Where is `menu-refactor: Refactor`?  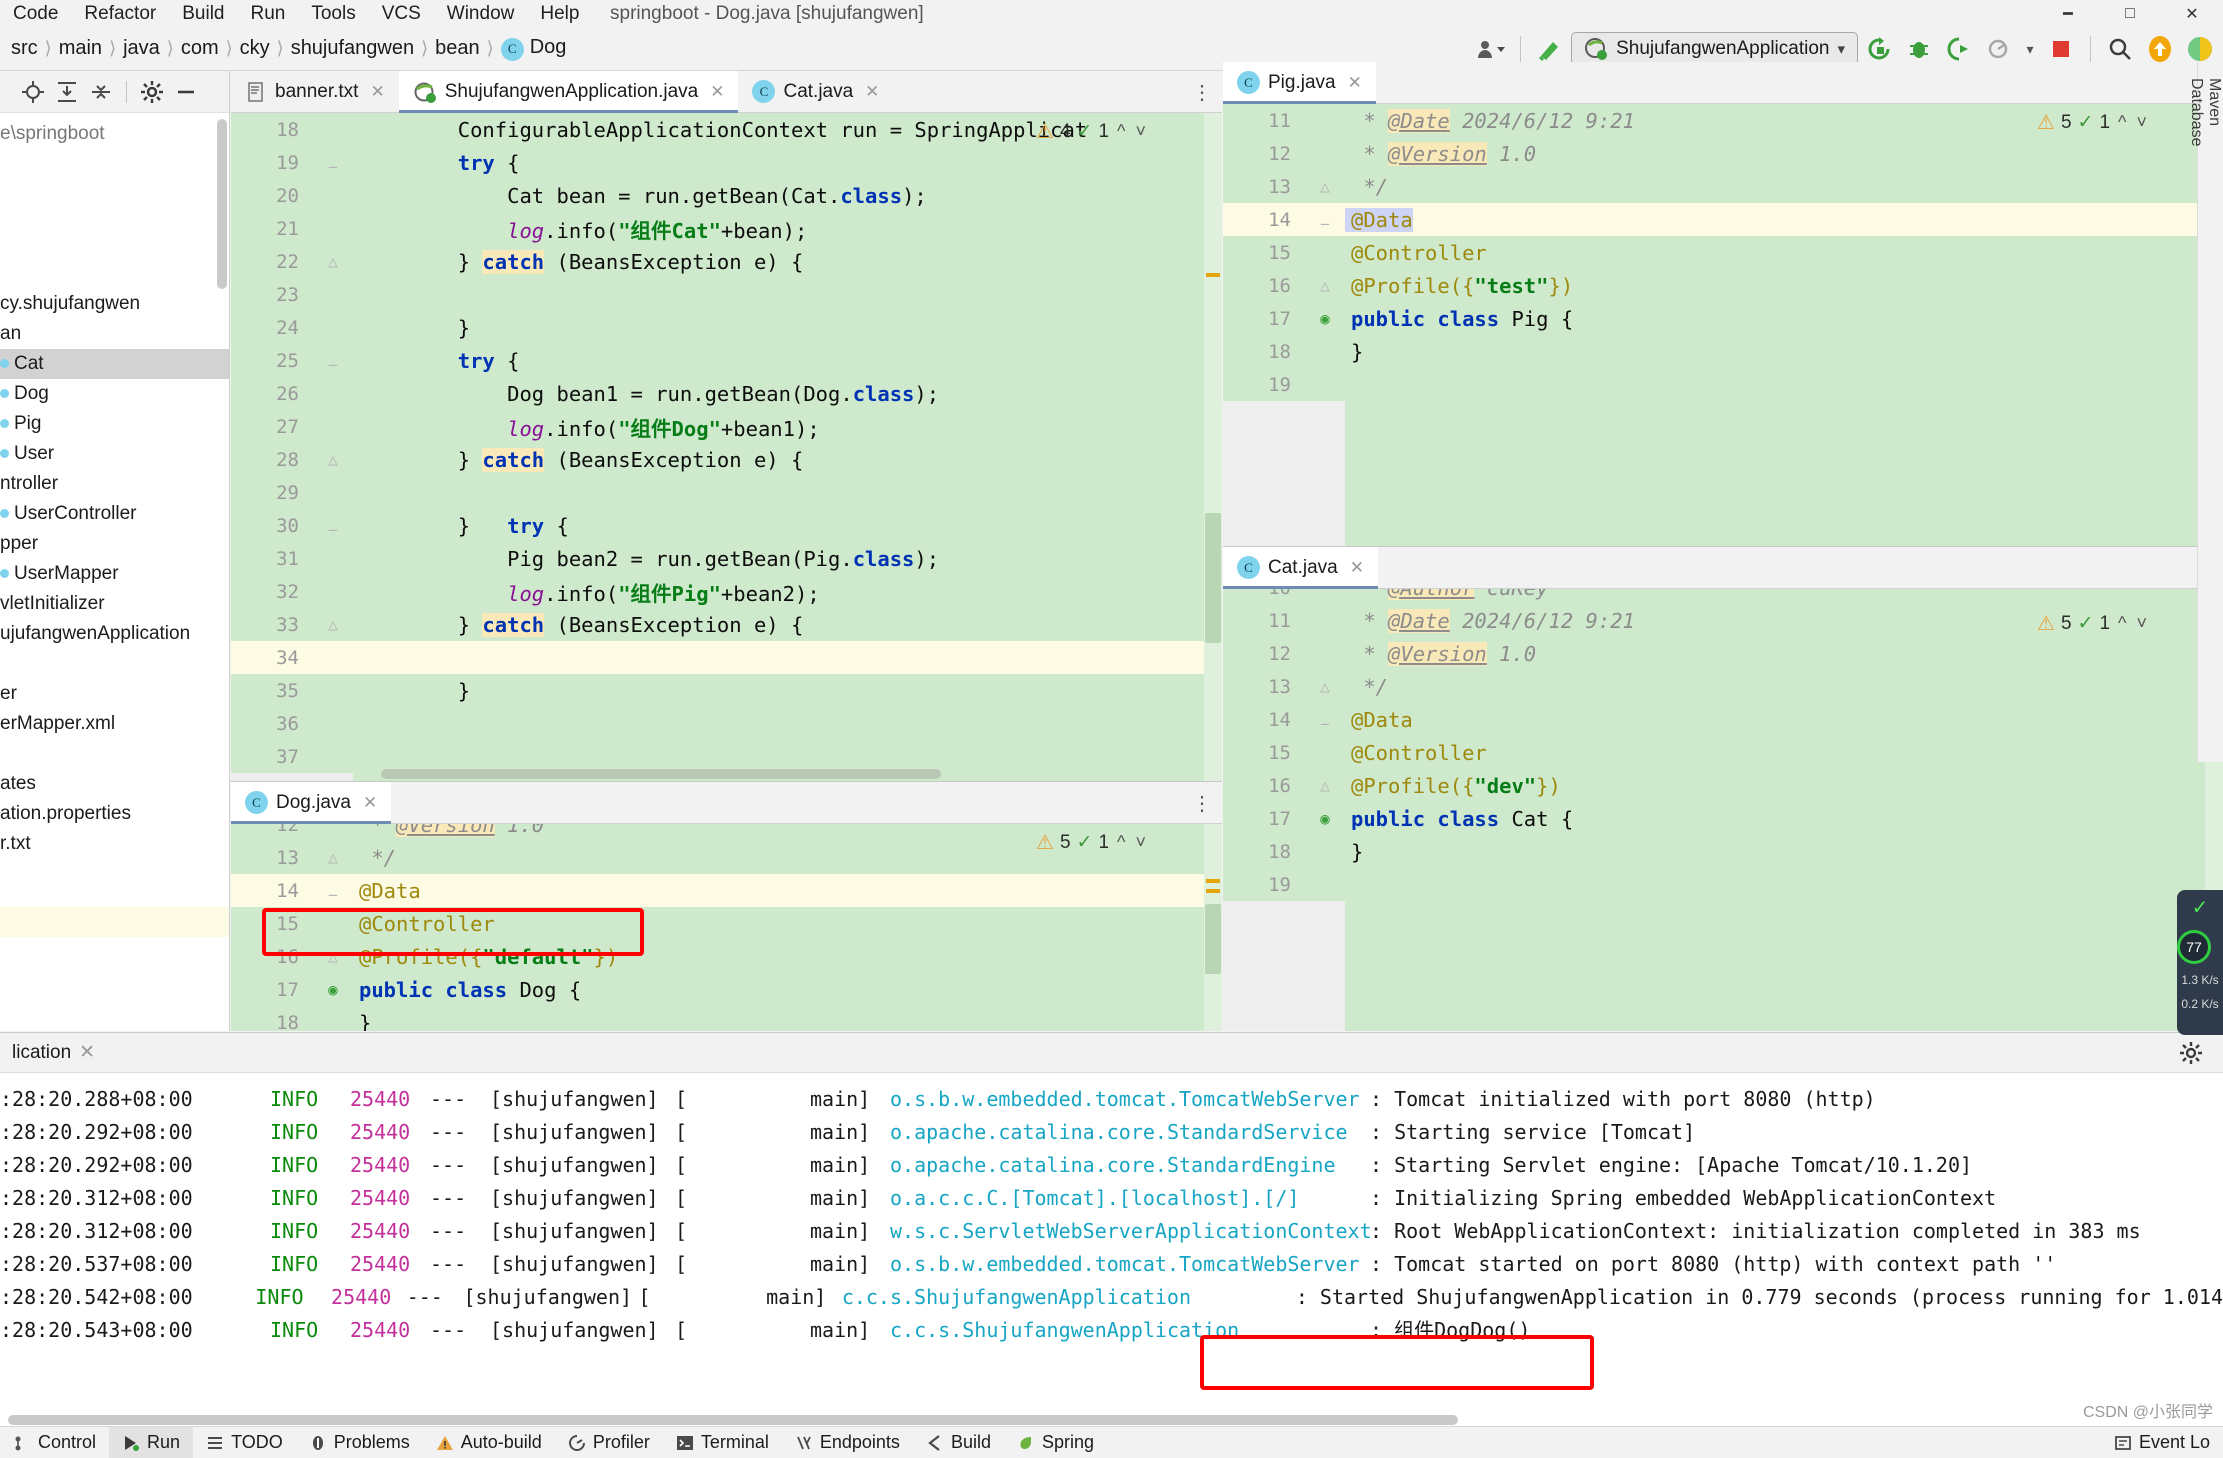
menu-refactor: Refactor is located at coordinates (120, 13).